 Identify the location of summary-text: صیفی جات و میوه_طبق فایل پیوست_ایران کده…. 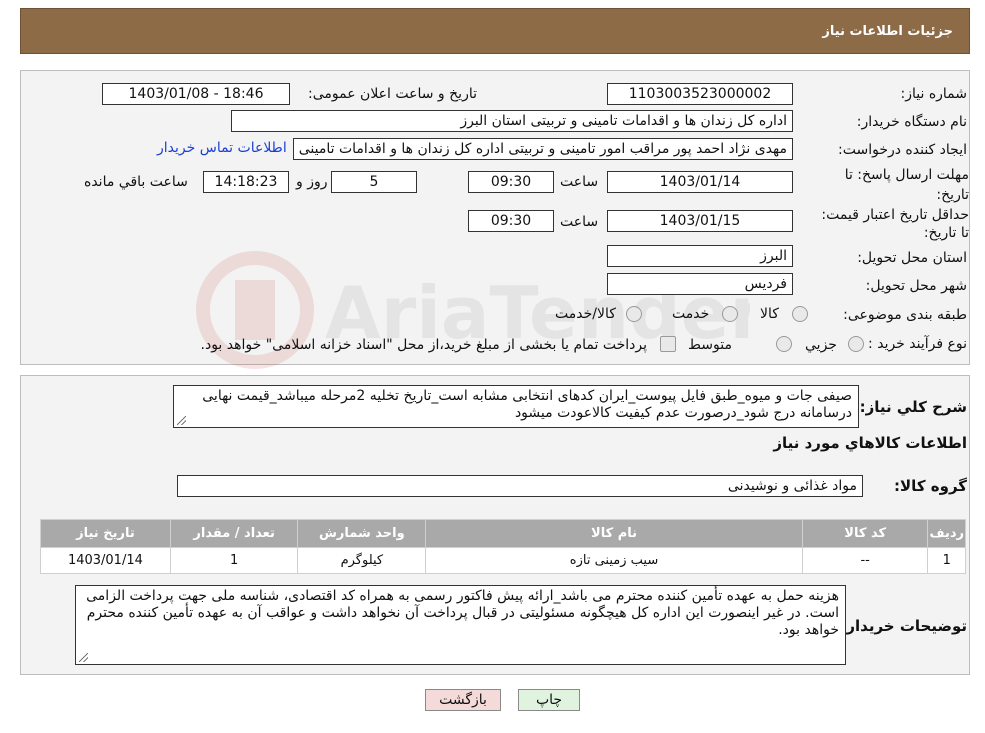
(527, 404).